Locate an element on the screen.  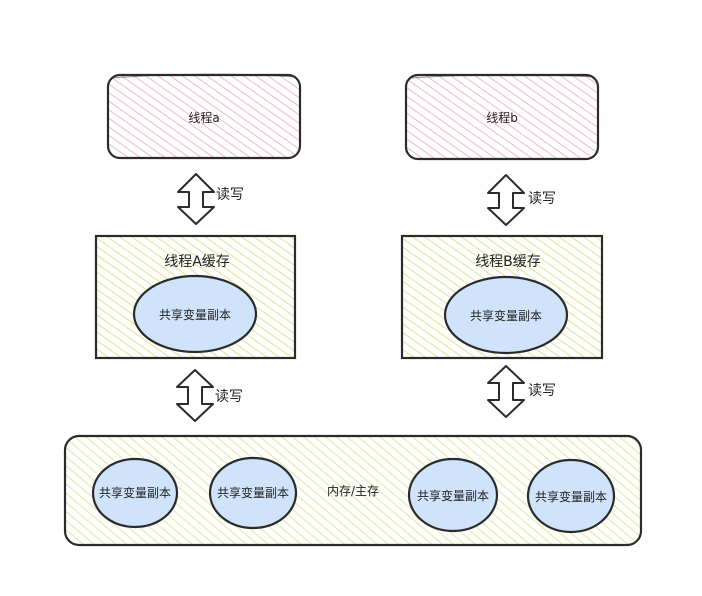
thread-b-label: 线程b is located at coordinates (502, 117).